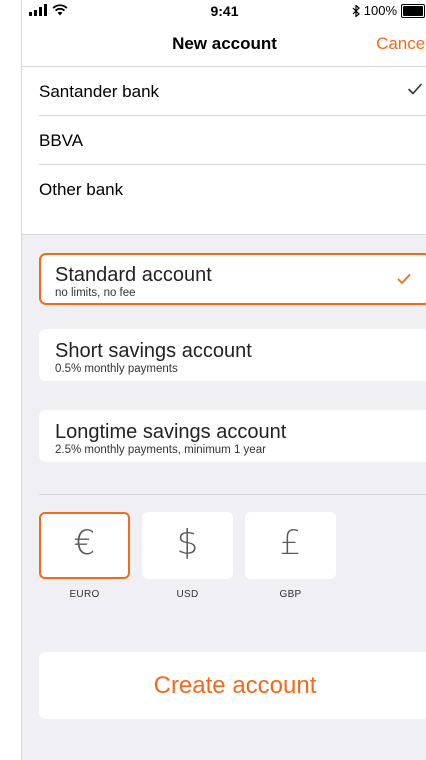  What do you see at coordinates (84, 594) in the screenshot?
I see `currency-label-euro: EURO` at bounding box center [84, 594].